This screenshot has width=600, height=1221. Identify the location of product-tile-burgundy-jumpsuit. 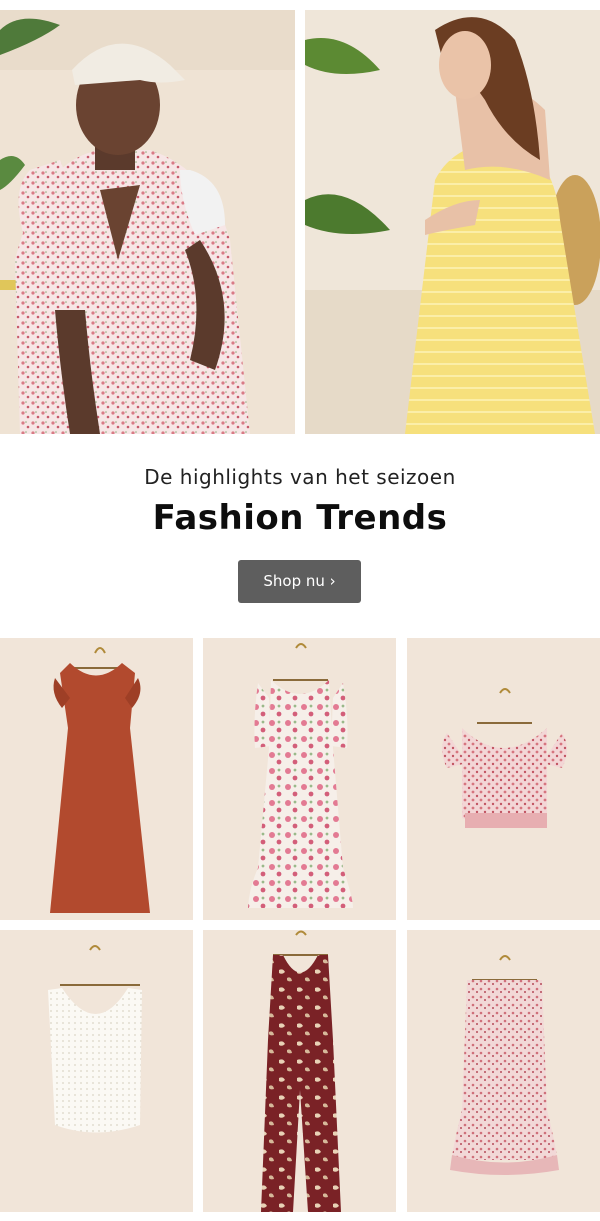
(299, 1071).